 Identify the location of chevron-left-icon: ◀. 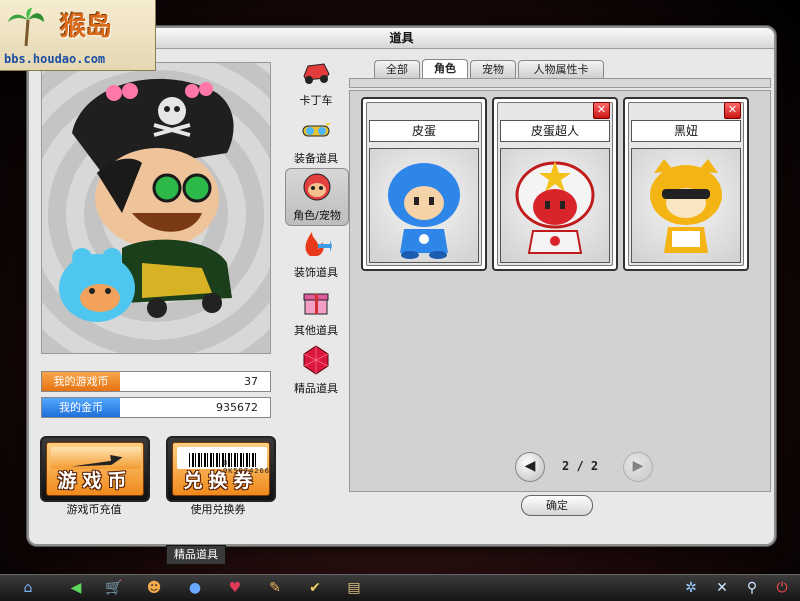
(530, 466).